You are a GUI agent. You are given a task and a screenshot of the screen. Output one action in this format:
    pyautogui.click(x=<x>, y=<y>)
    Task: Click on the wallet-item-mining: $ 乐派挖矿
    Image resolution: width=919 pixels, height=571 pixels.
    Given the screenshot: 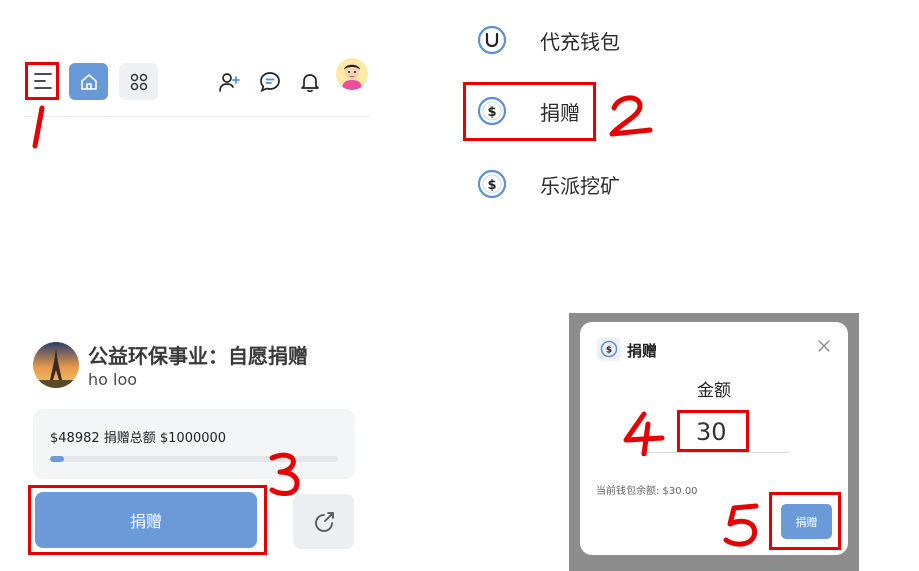 What is the action you would take?
    pyautogui.click(x=548, y=184)
    